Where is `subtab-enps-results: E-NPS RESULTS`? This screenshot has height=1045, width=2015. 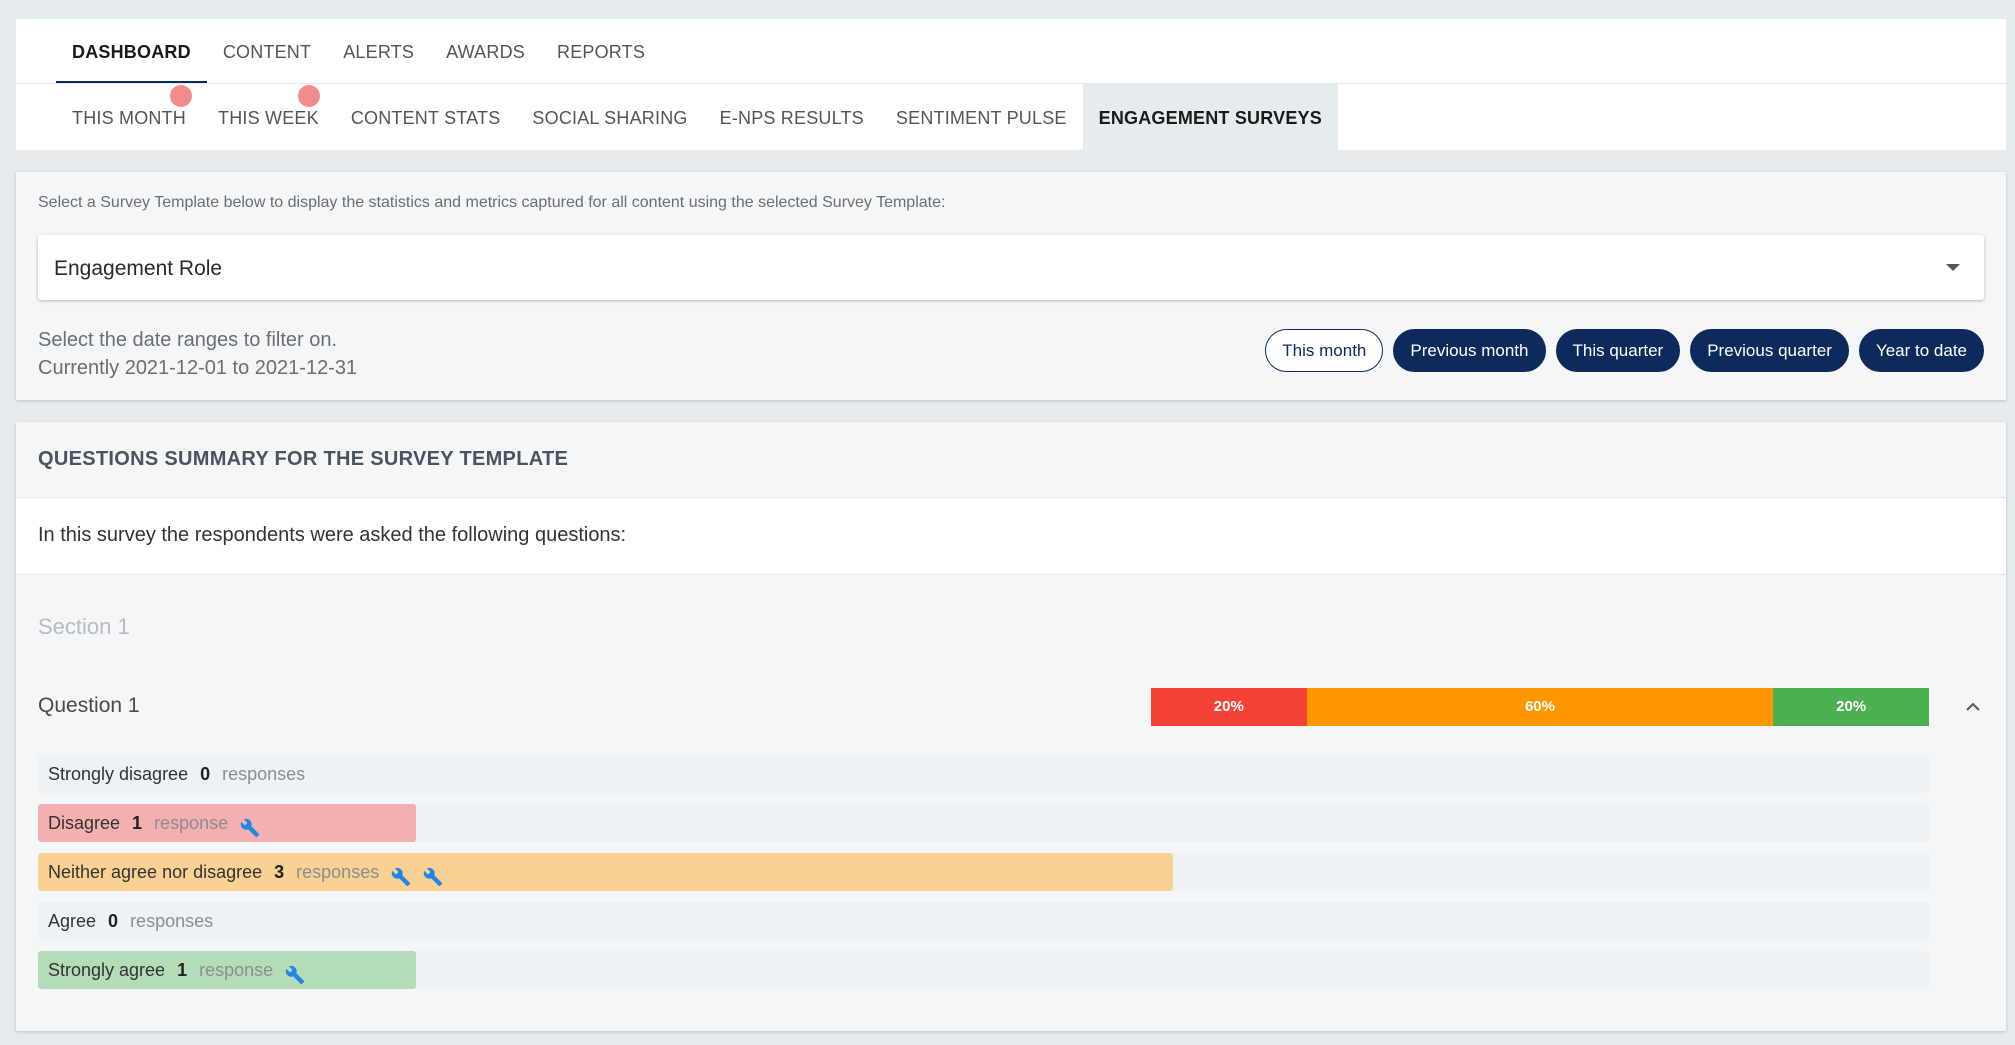
subtab-enps-results: E-NPS RESULTS is located at coordinates (792, 117).